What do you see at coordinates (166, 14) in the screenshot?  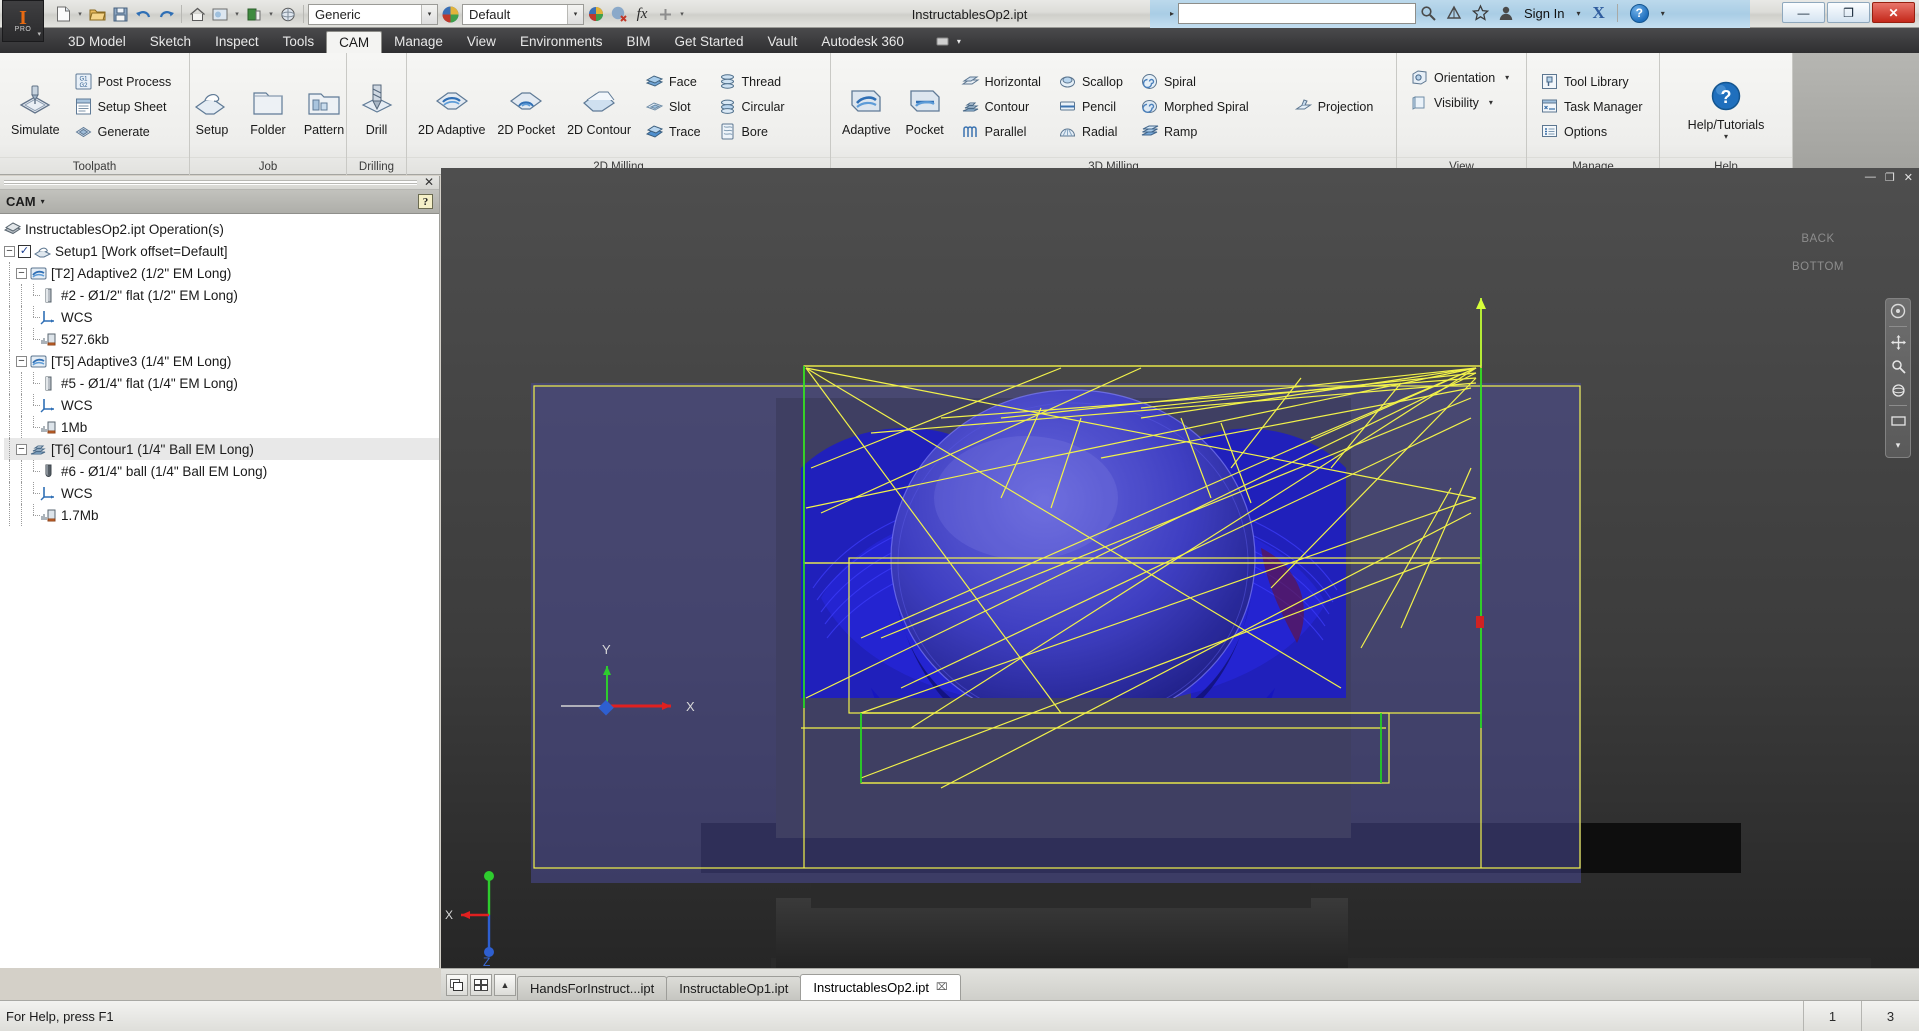 I see `redo-icon` at bounding box center [166, 14].